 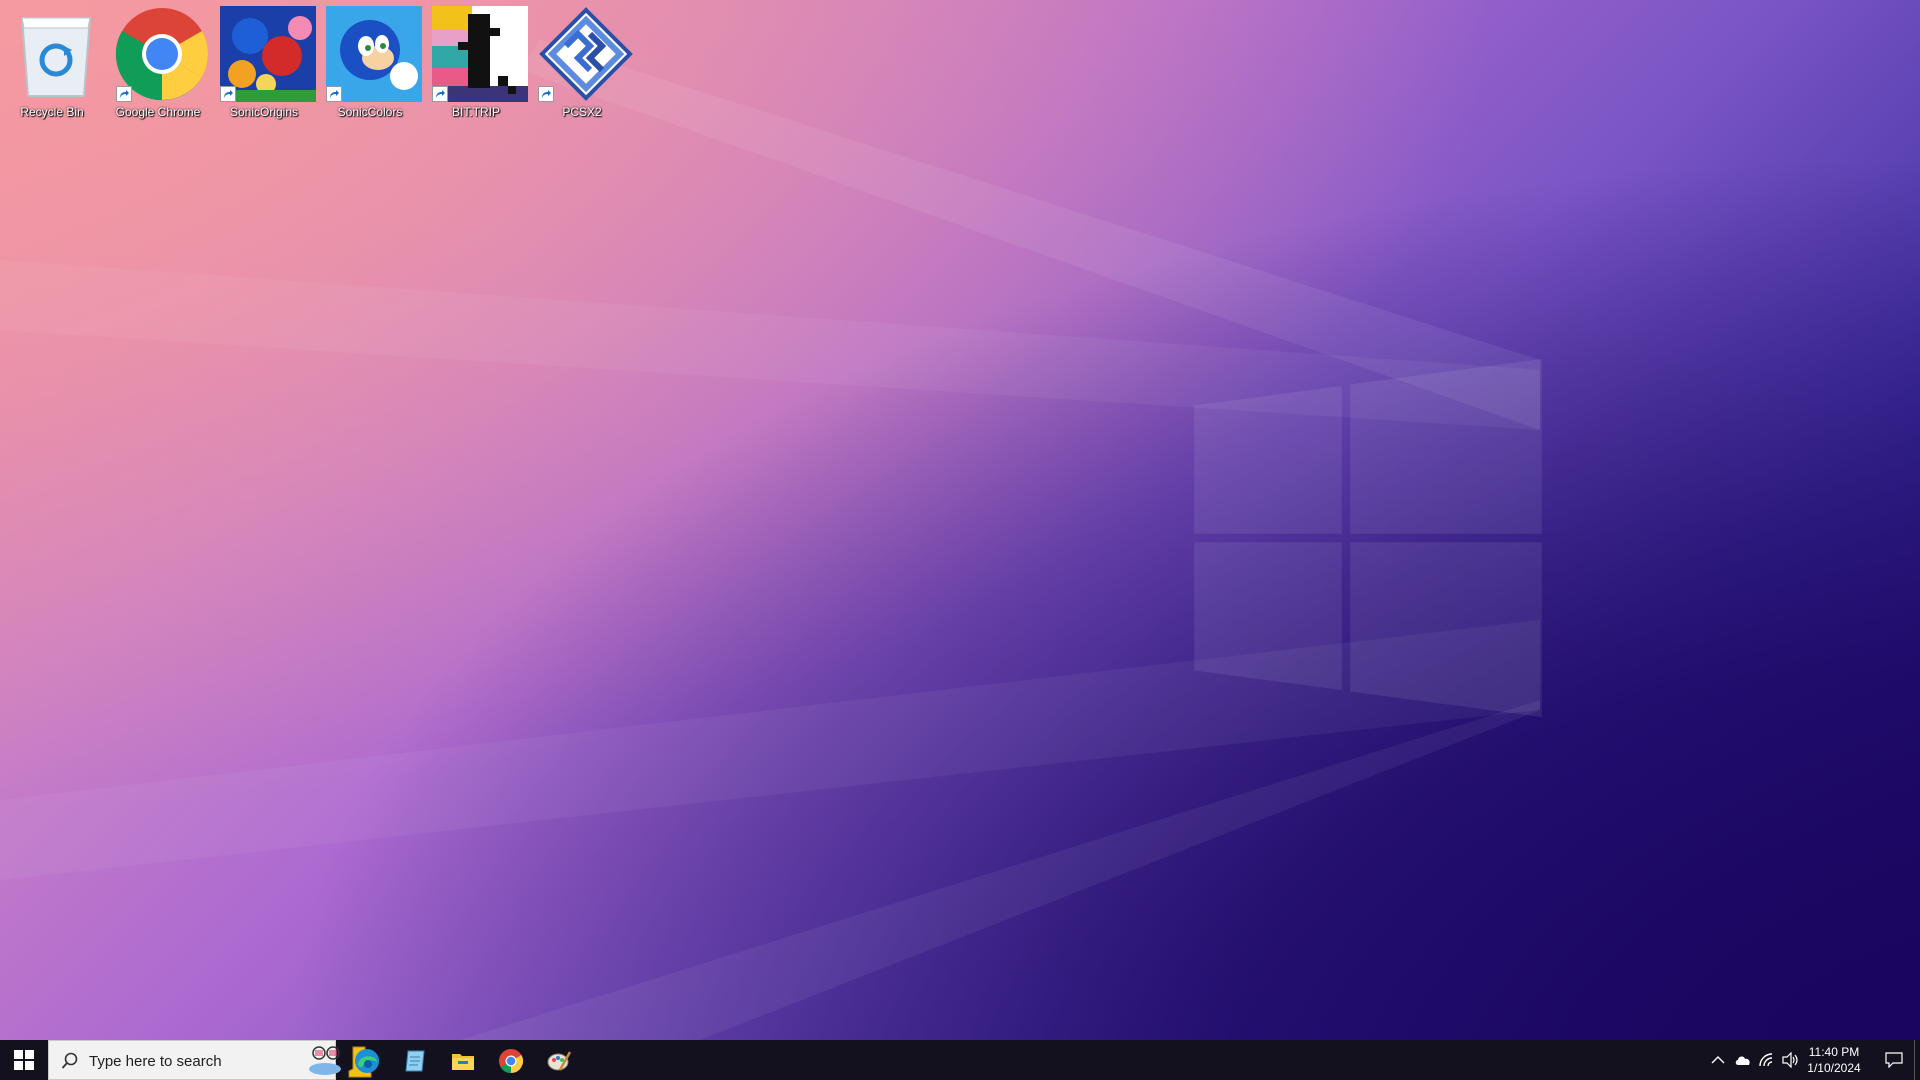 I want to click on desktop-icon-sonic-colors: SonicColors, so click(x=370, y=60).